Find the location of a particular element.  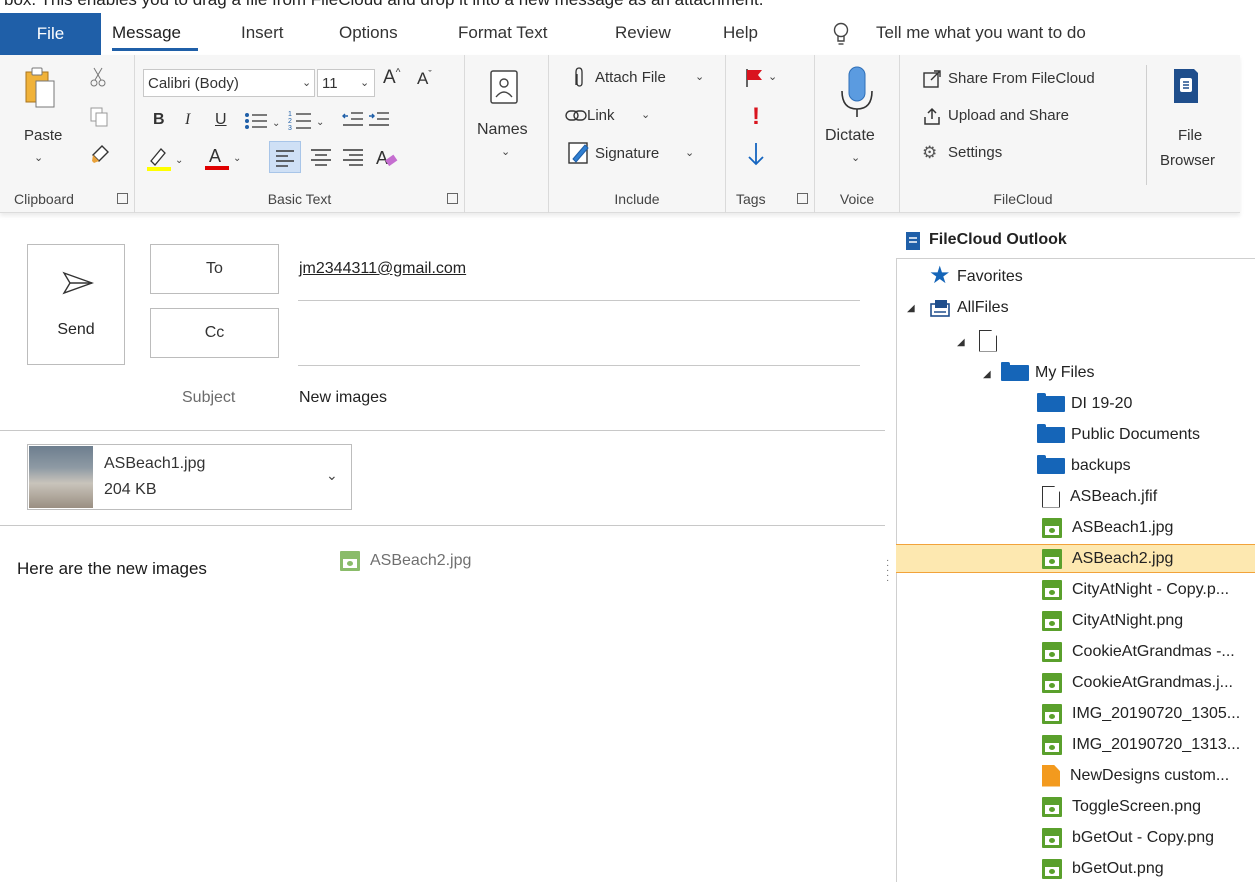

tree-favorites: ★ Favorites is located at coordinates (976, 276).